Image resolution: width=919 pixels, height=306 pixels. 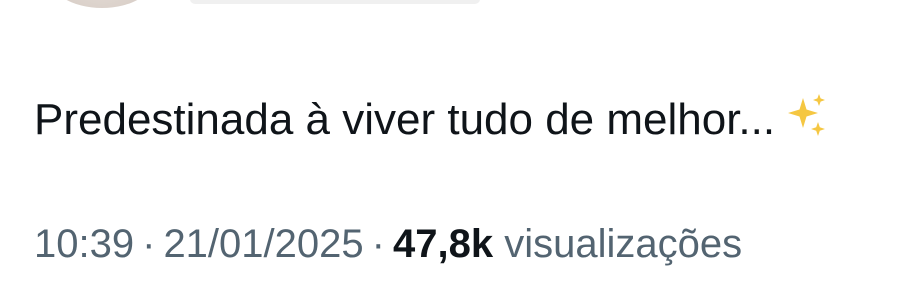 What do you see at coordinates (623, 244) in the screenshot?
I see `views-label: visualizações` at bounding box center [623, 244].